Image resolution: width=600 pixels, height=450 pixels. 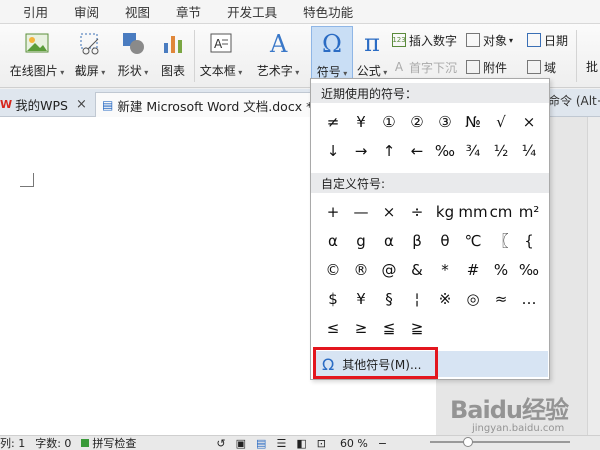 What do you see at coordinates (389, 327) in the screenshot?
I see `custom-symbol-cell: ≦` at bounding box center [389, 327].